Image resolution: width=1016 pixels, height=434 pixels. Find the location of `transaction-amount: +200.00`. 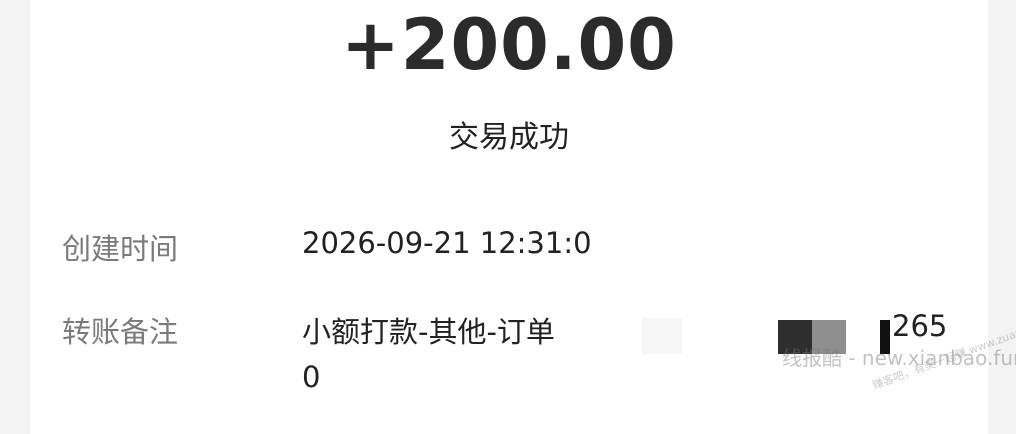

transaction-amount: +200.00 is located at coordinates (509, 45).